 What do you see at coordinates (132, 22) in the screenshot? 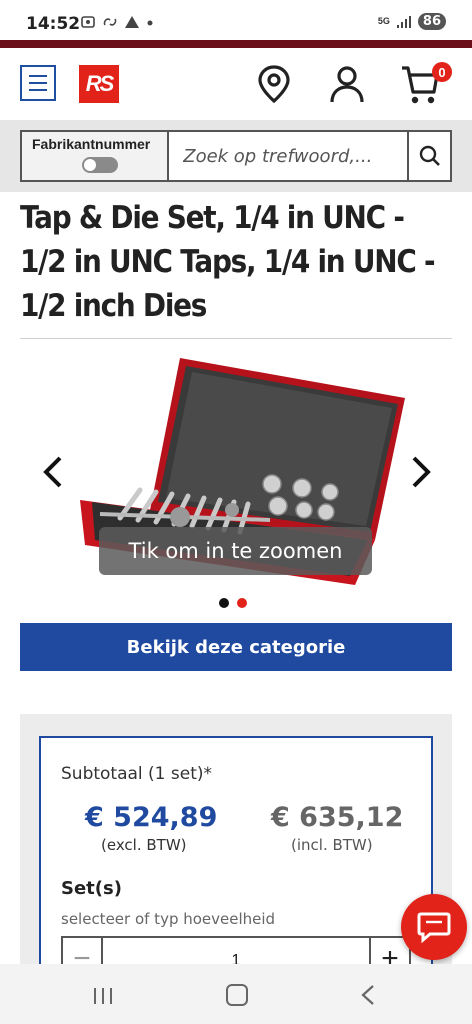
I see `warning-icon` at bounding box center [132, 22].